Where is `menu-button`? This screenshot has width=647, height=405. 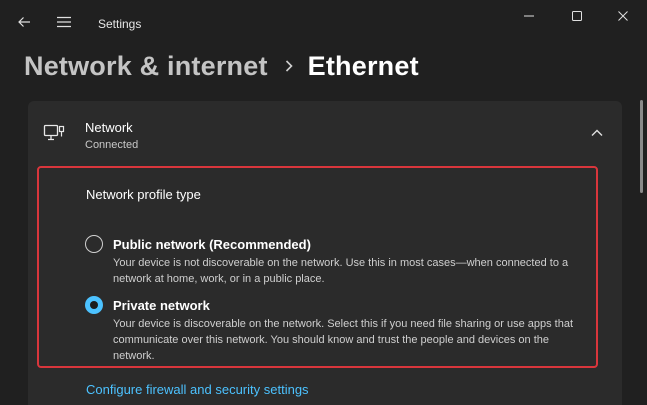 menu-button is located at coordinates (64, 22).